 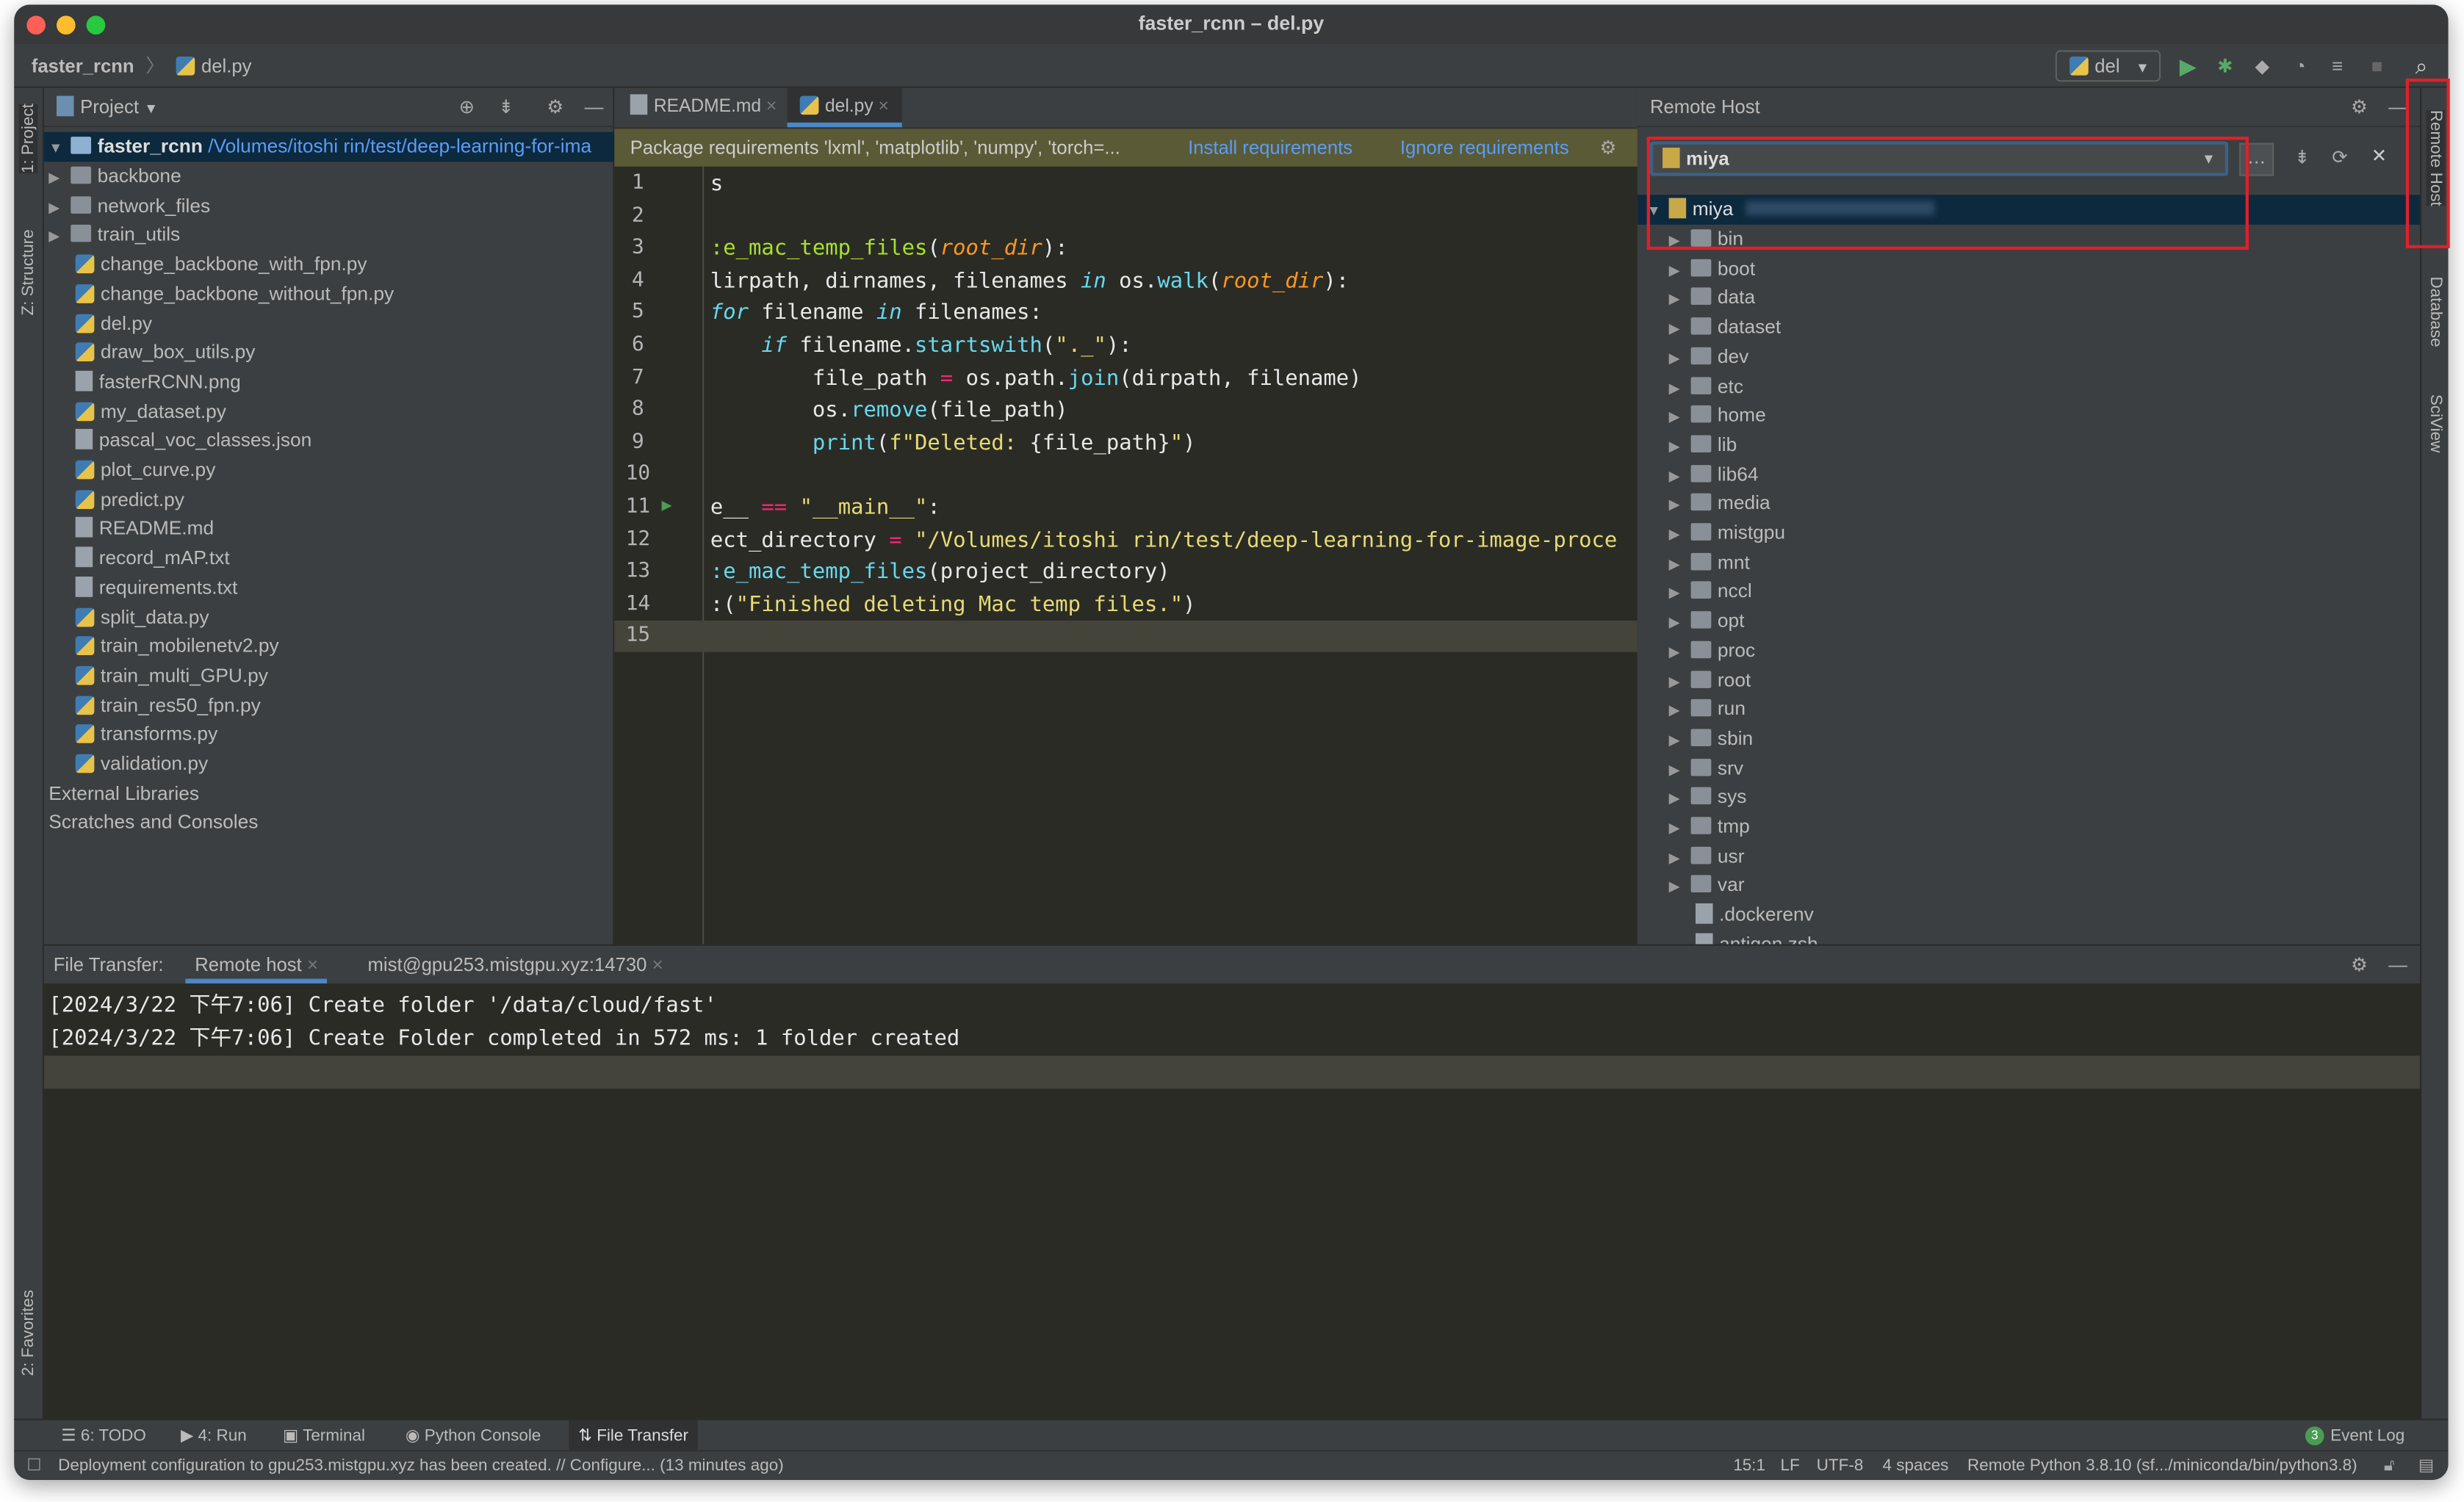 What do you see at coordinates (114, 177) in the screenshot?
I see `tree-item: ▶ backbone` at bounding box center [114, 177].